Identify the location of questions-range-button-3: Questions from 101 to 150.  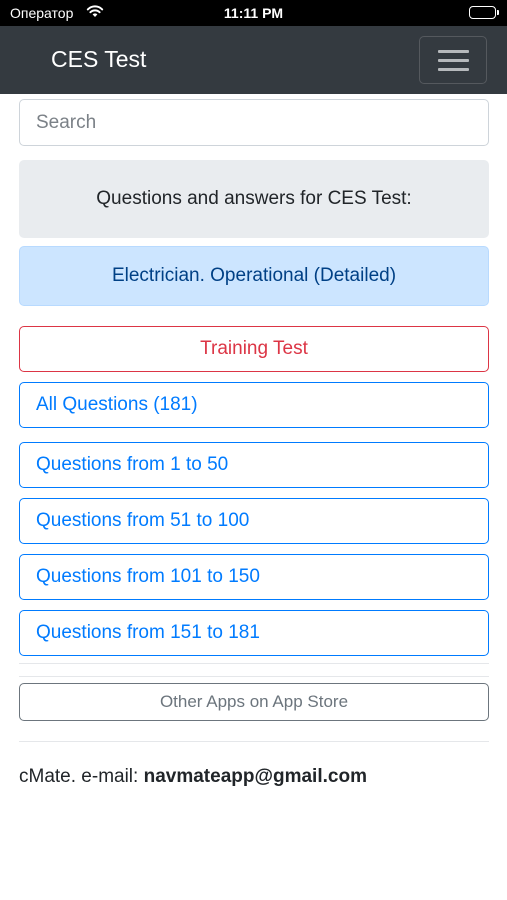
(254, 577).